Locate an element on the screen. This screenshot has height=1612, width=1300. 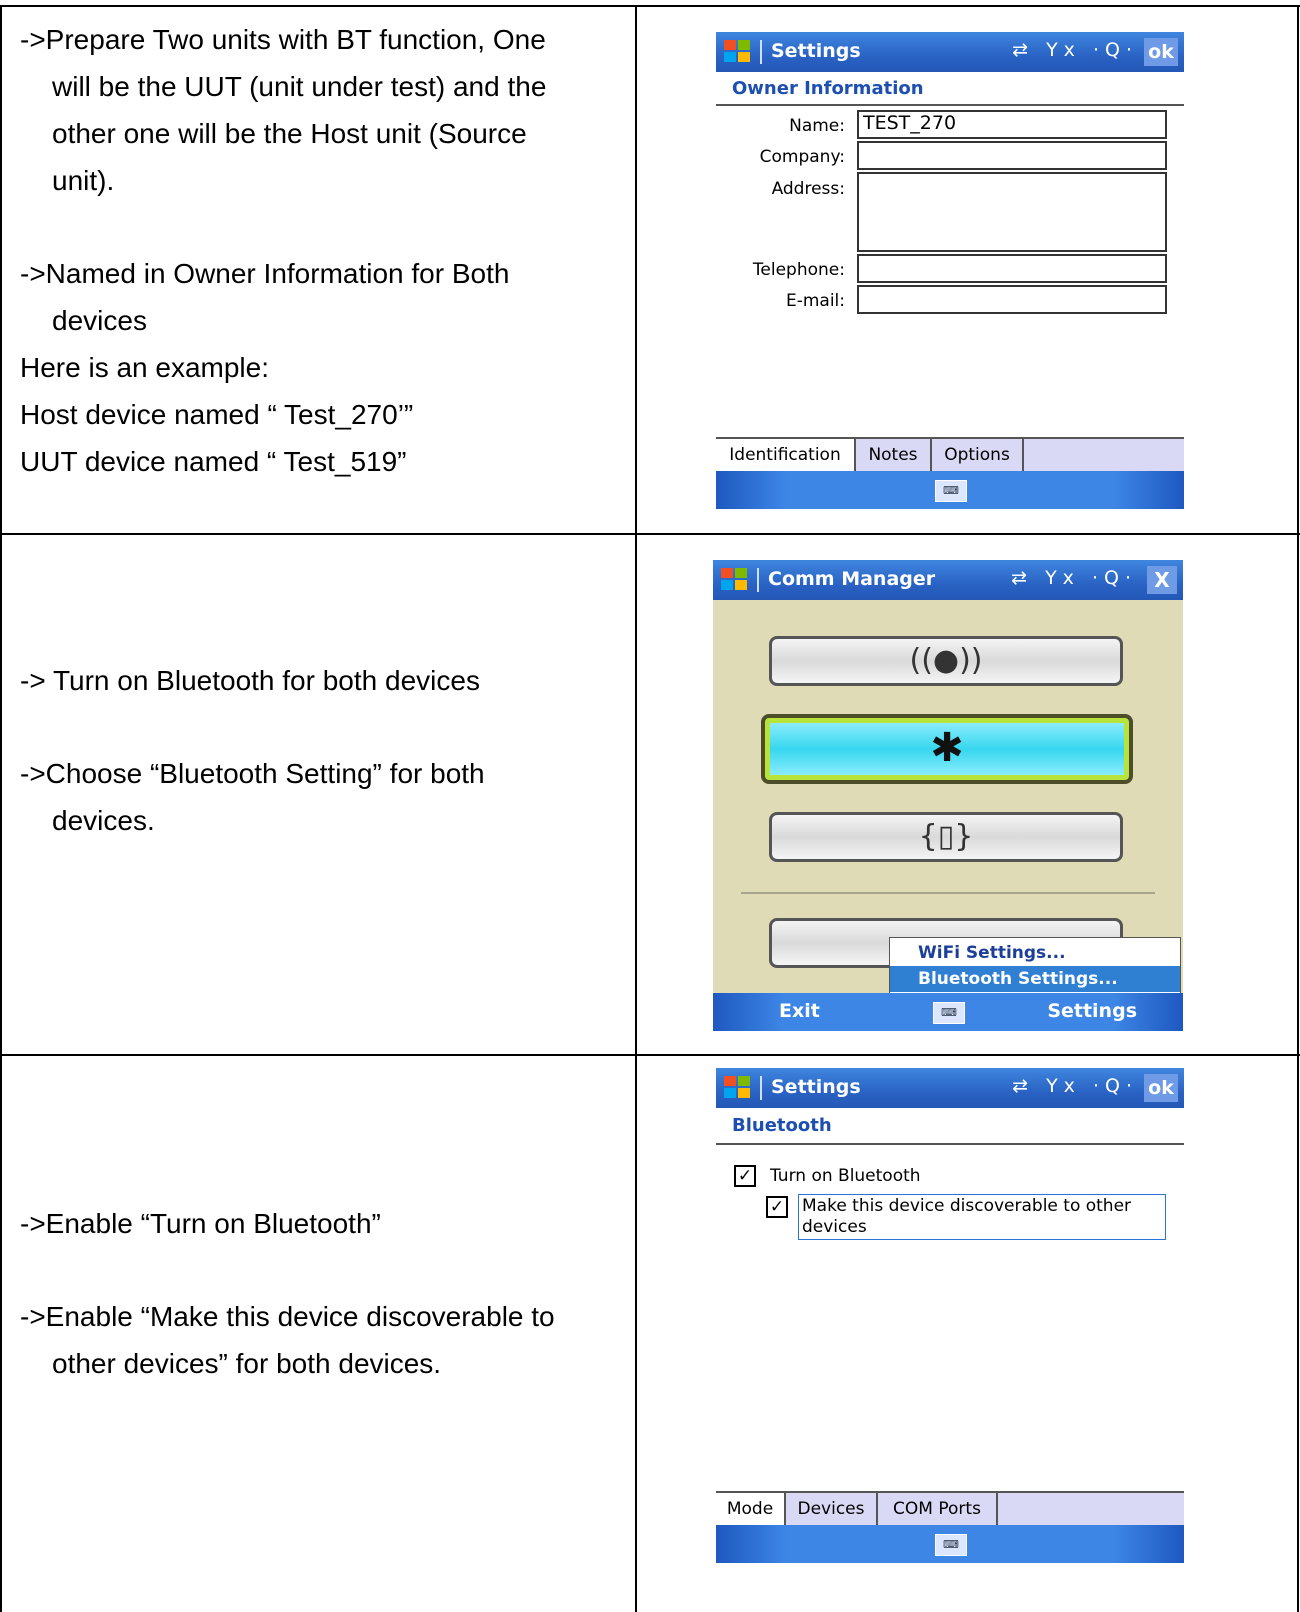
settings-softkey: Settings is located at coordinates (1092, 1011).